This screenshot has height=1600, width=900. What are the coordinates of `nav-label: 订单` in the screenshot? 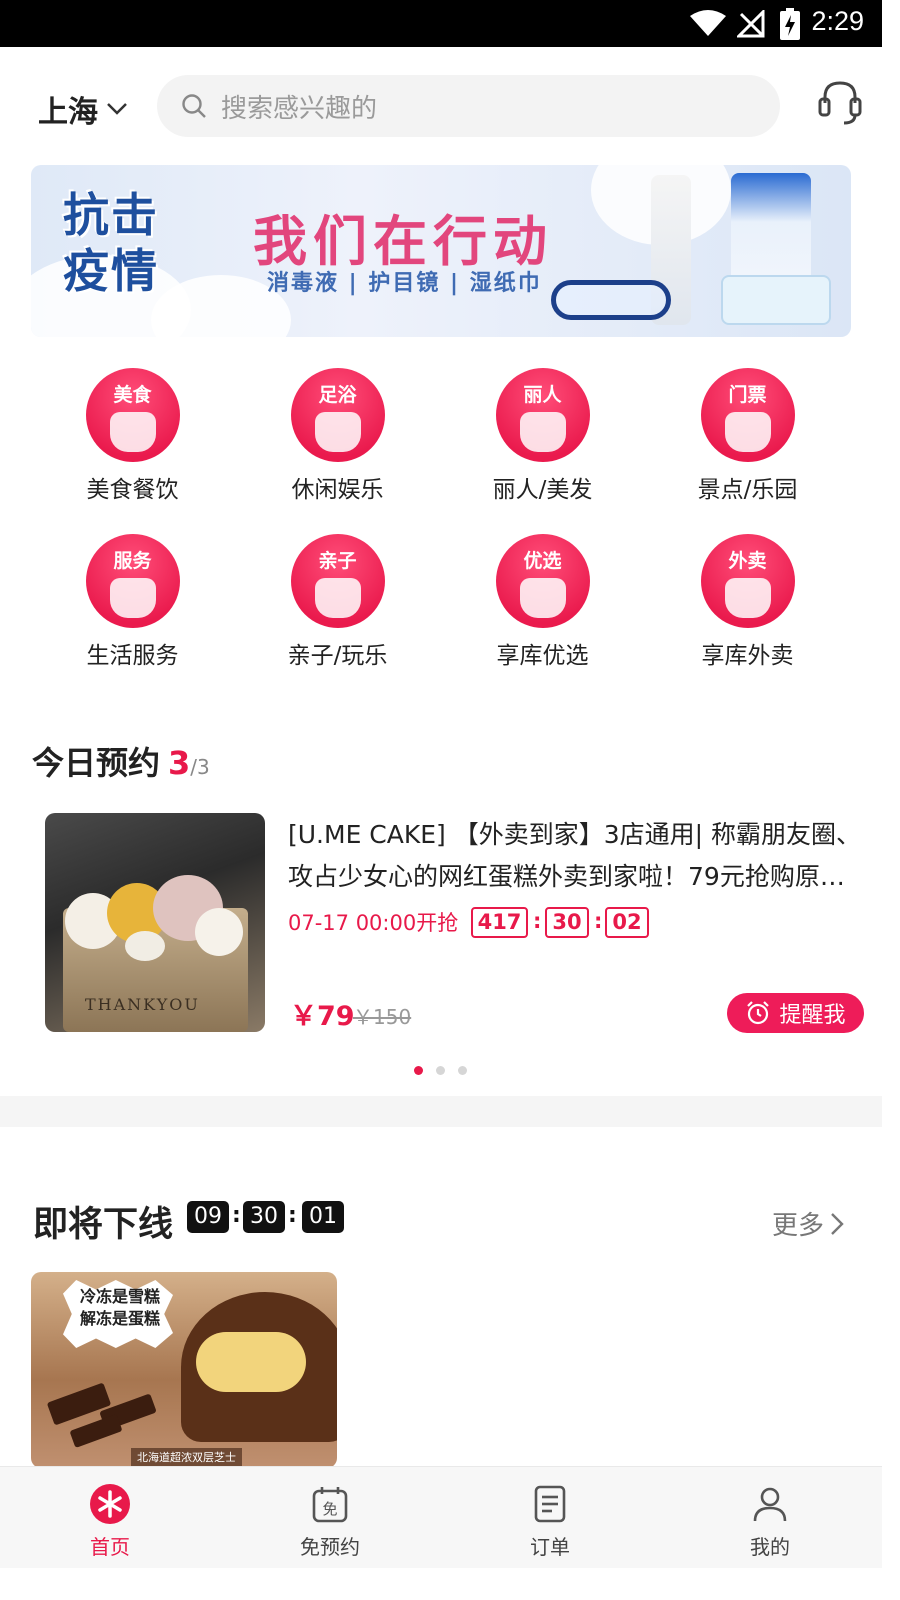 It's located at (550, 1547).